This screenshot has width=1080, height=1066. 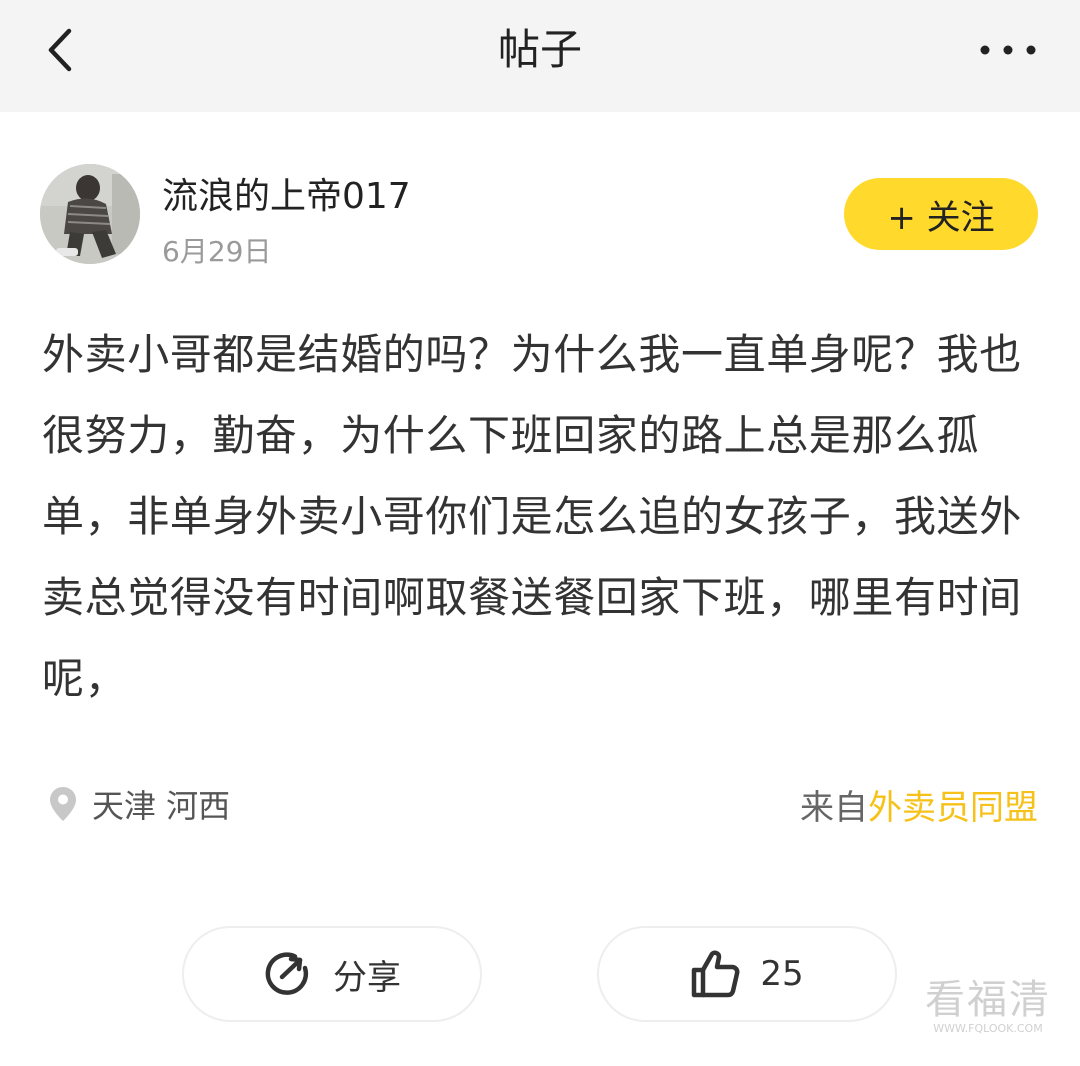 What do you see at coordinates (286, 197) in the screenshot?
I see `author-name: 流浪的上帝017` at bounding box center [286, 197].